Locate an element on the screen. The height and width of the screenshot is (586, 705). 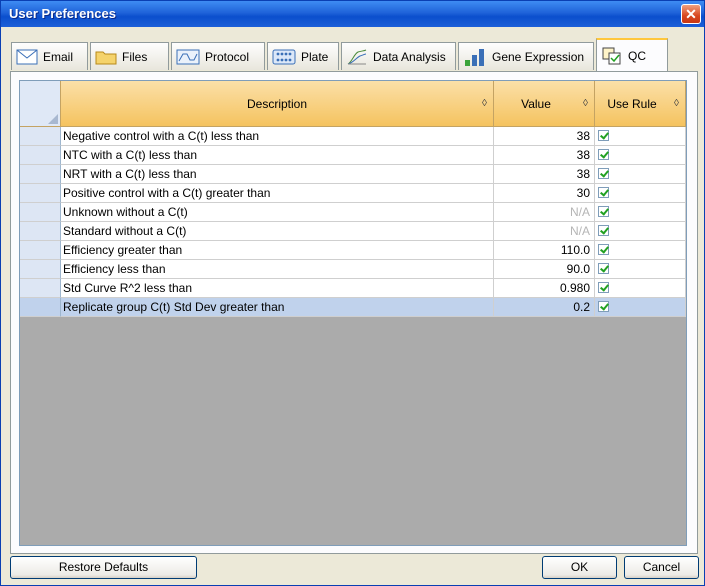
tab-gene-expression: Gene Expression is located at coordinates (526, 56).